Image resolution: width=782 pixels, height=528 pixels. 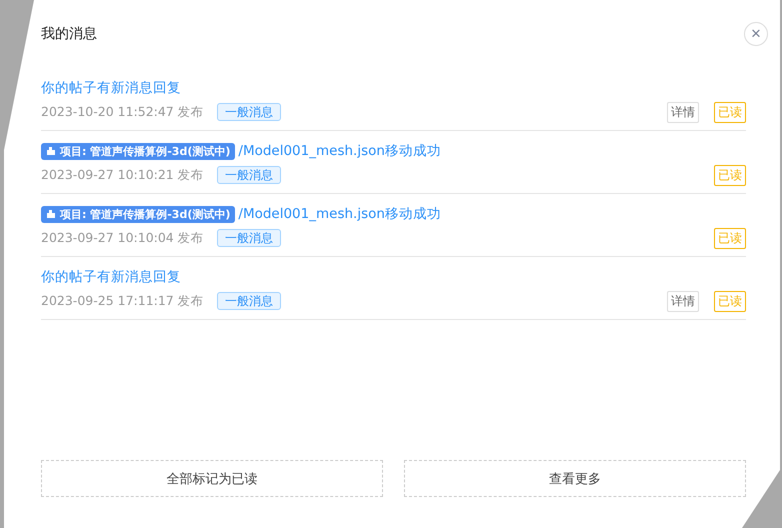 I want to click on close-button: ×, so click(x=756, y=34).